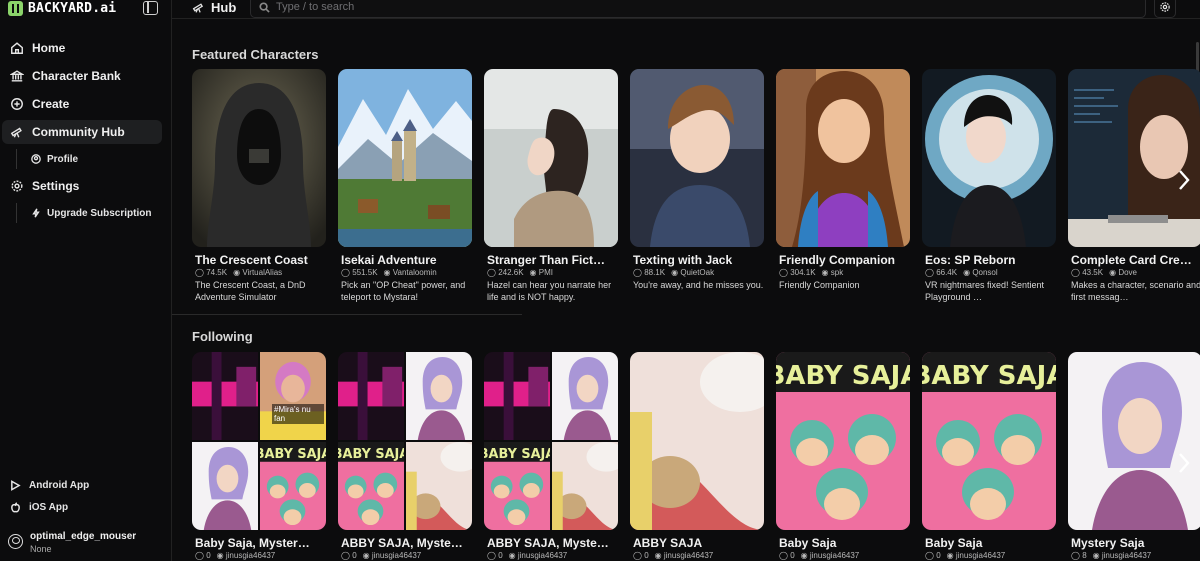 The width and height of the screenshot is (1200, 561). I want to click on card-meta: ◯ 304.1K ◉ spk, so click(843, 272).